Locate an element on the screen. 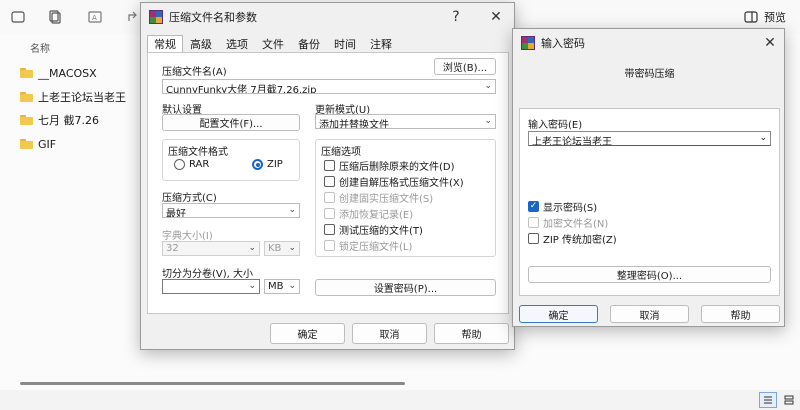  status-bar is located at coordinates (400, 400).